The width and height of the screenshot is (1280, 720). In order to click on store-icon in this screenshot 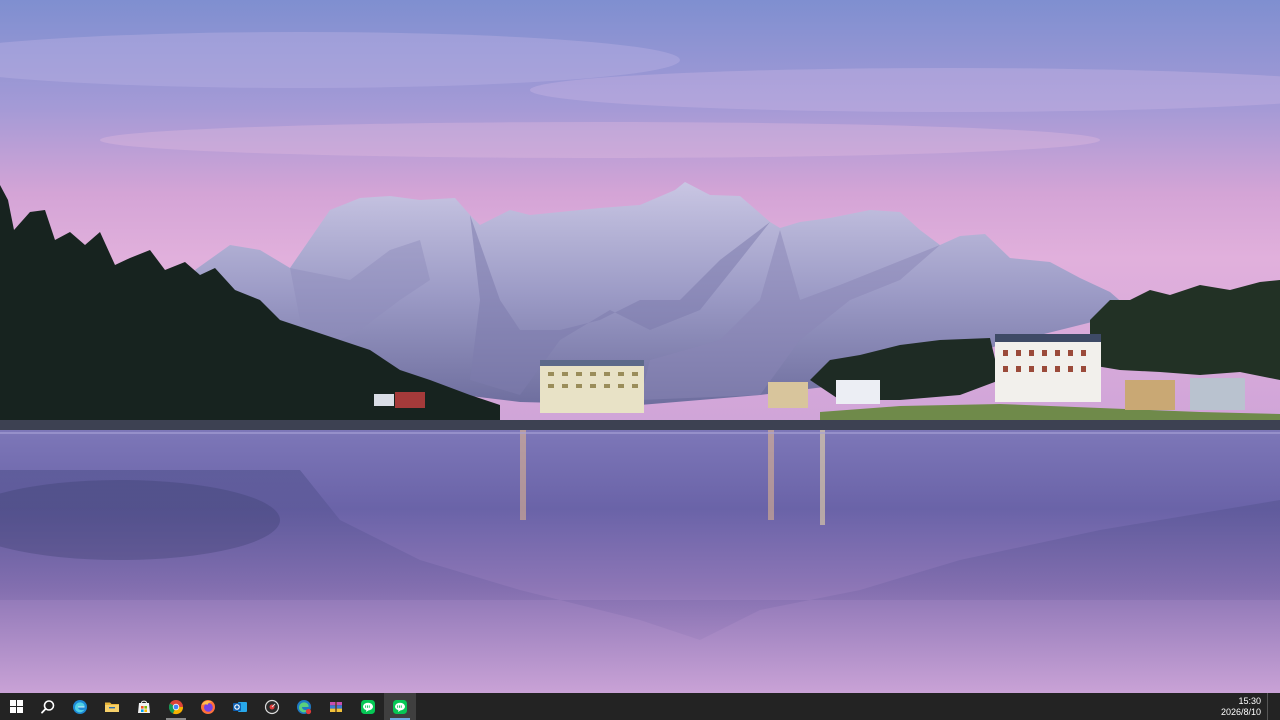, I will do `click(144, 706)`.